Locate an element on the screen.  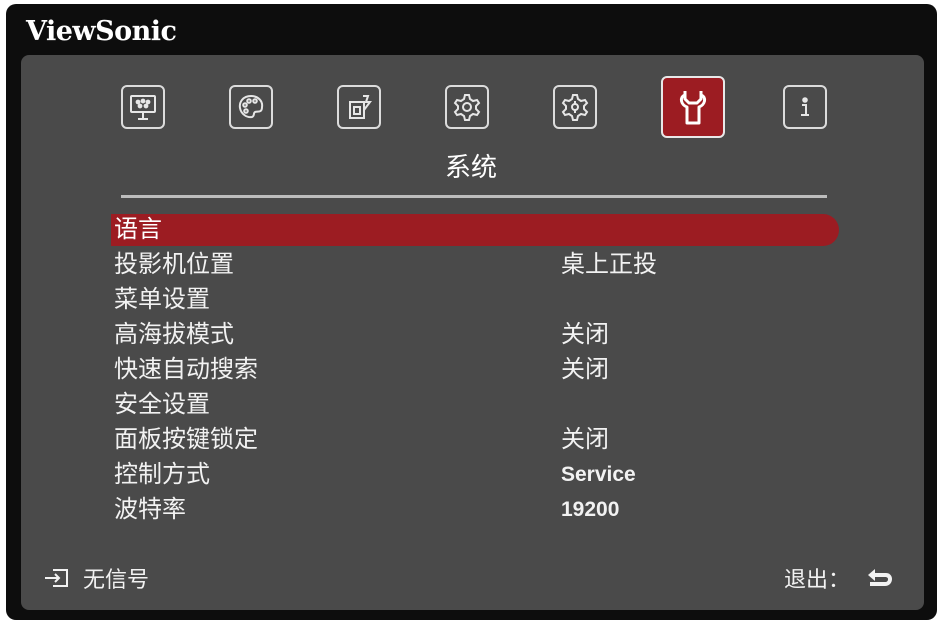
menu-item-panel-key-lock: 面板按键锁定 关闭 is located at coordinates (472, 439).